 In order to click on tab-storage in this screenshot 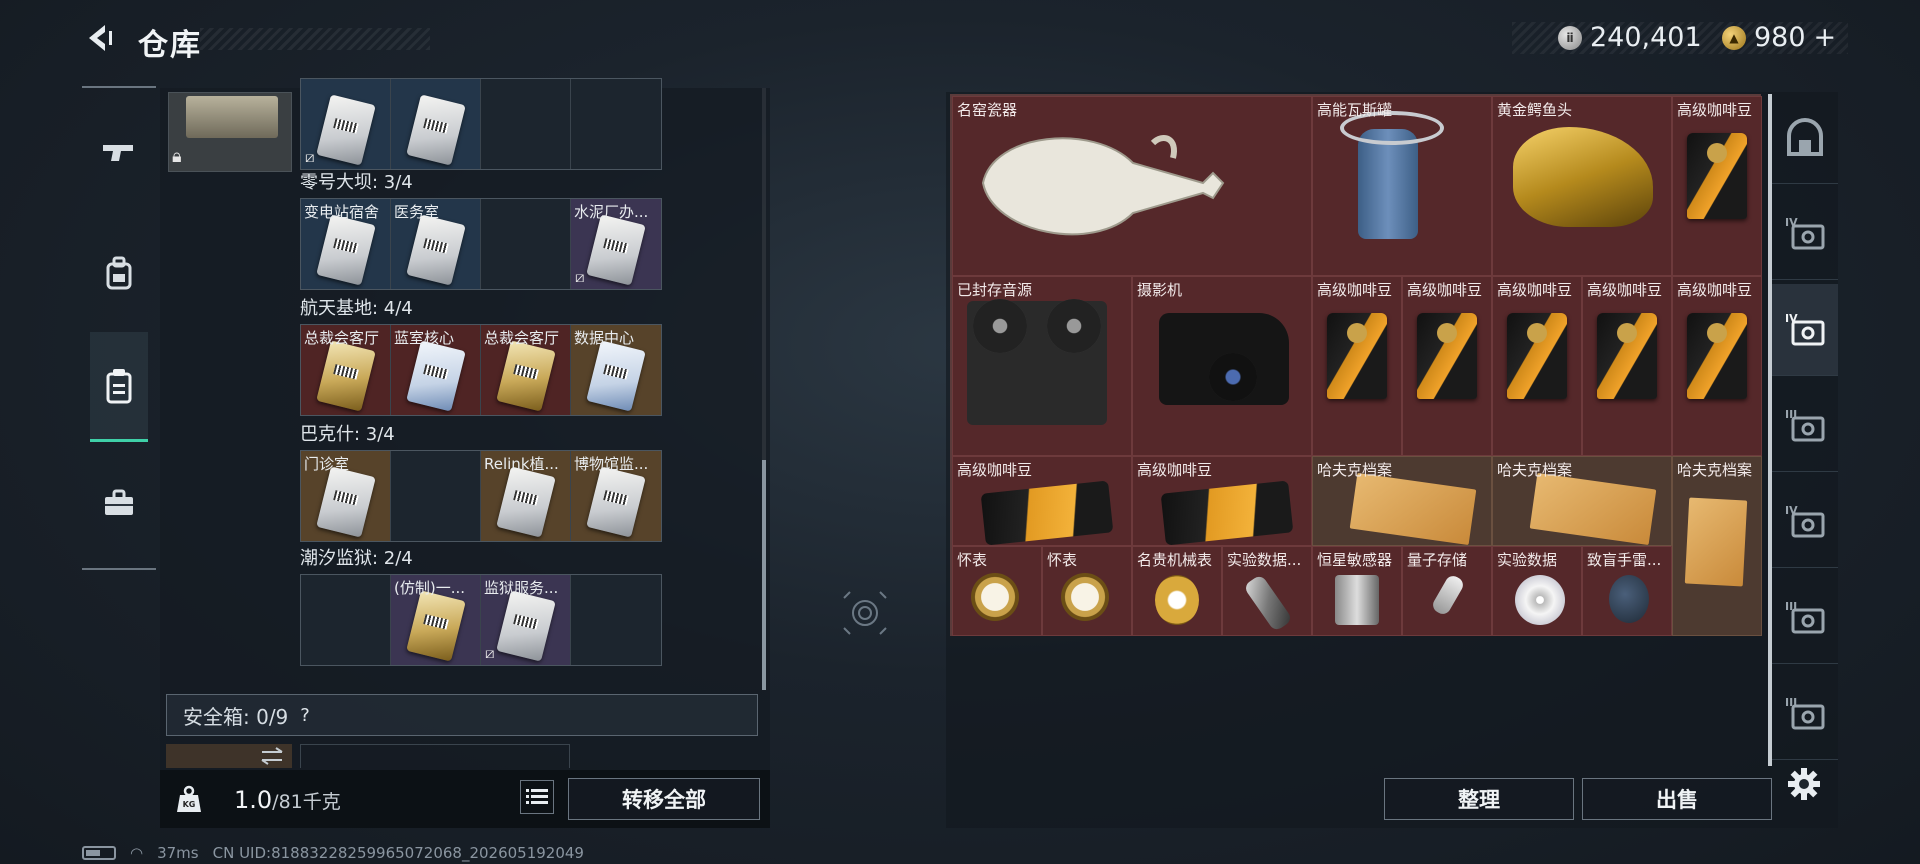, I will do `click(119, 387)`.